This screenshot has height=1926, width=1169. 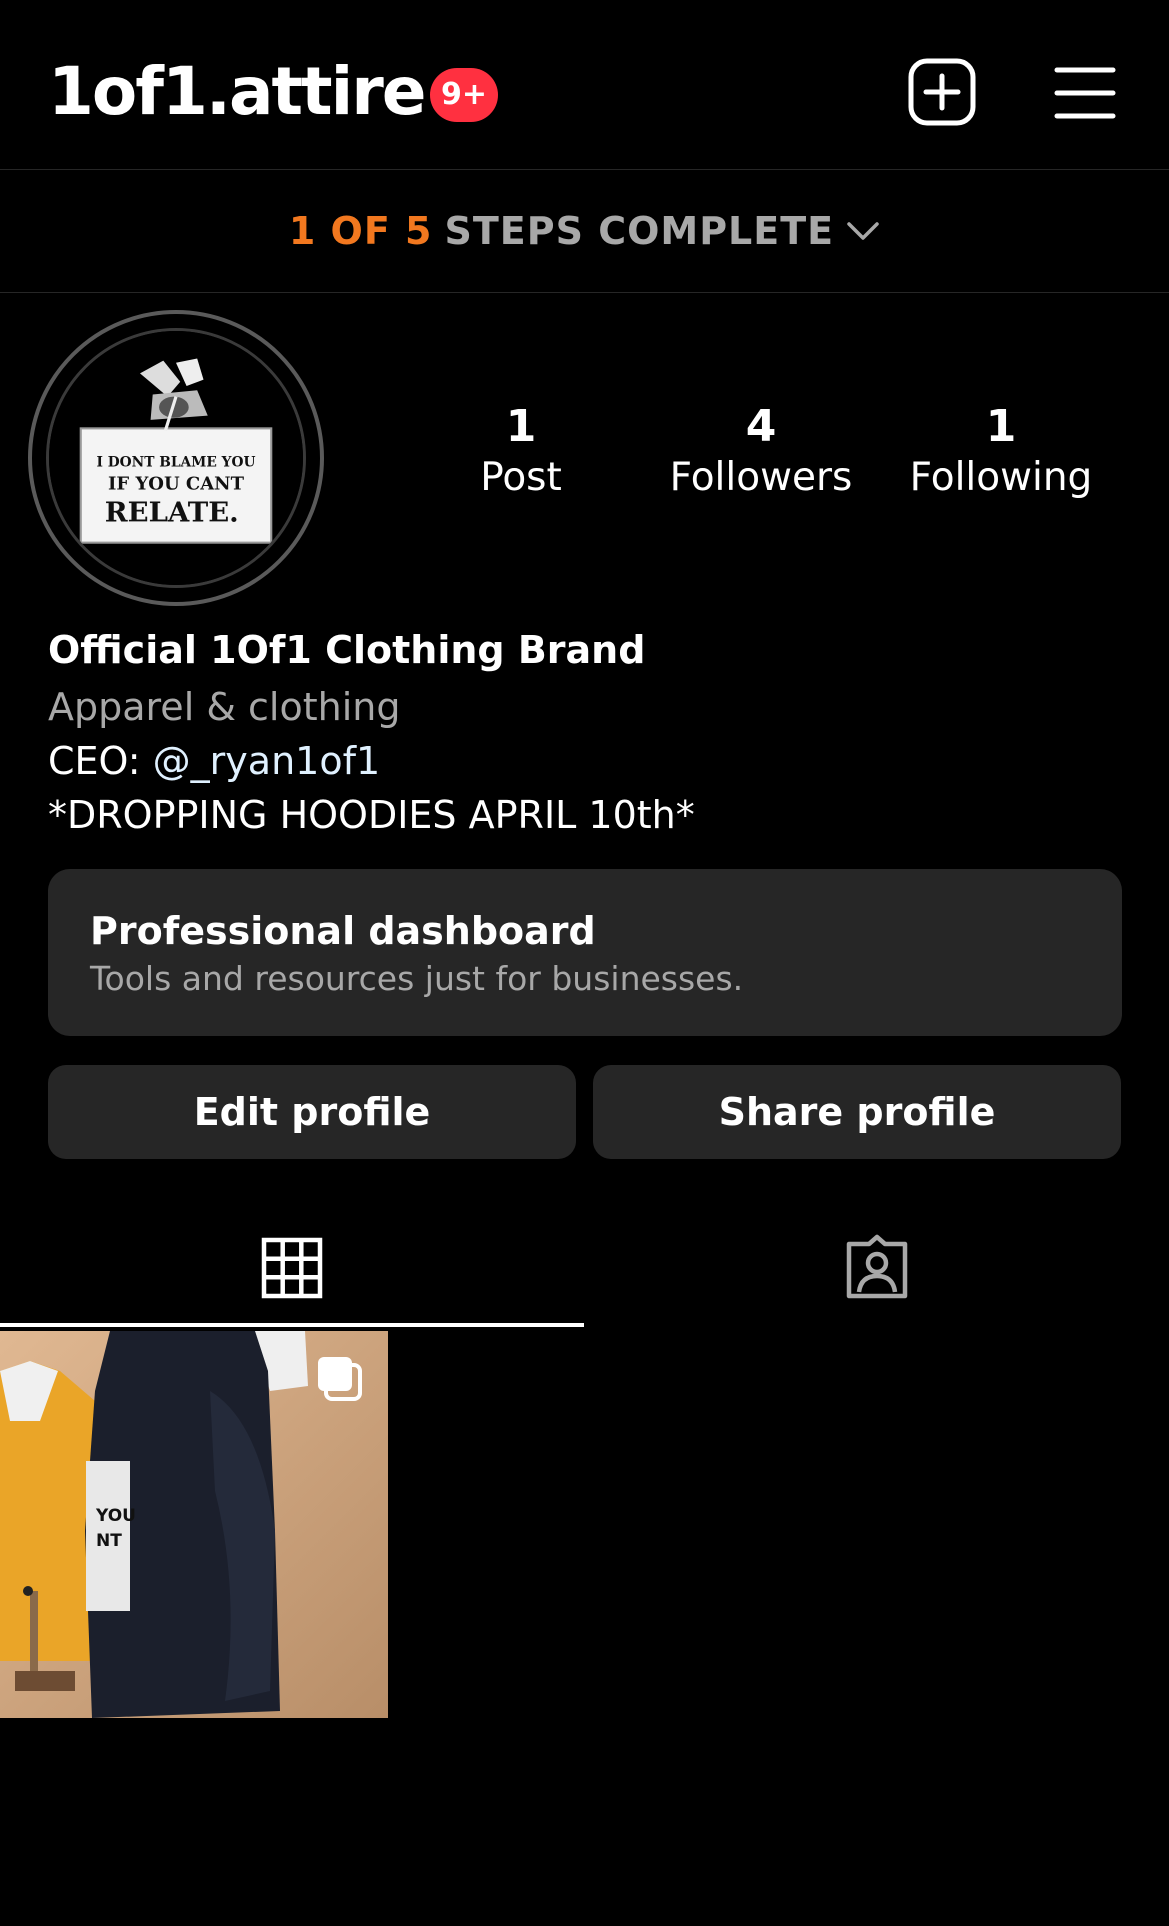 I want to click on following-label: Following, so click(x=1001, y=477).